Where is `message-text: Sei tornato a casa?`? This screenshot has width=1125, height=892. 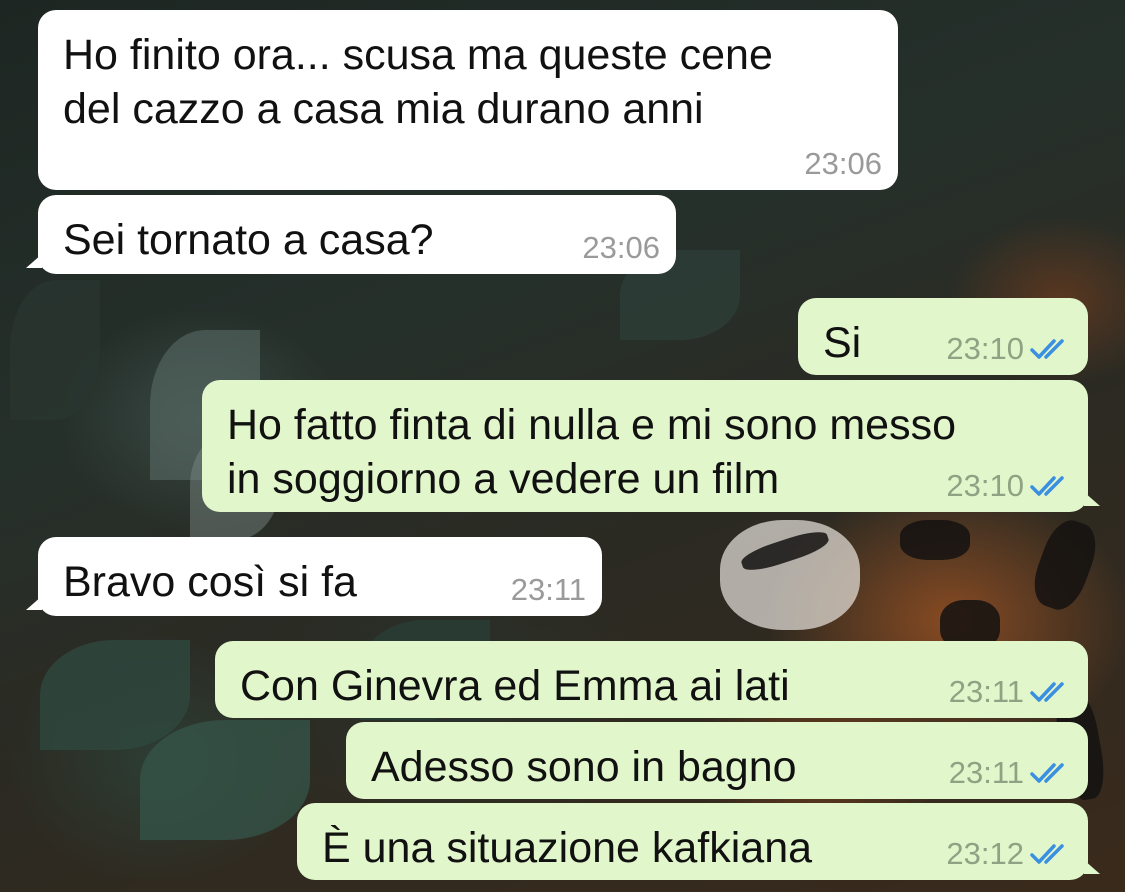
message-text: Sei tornato a casa? is located at coordinates (248, 240).